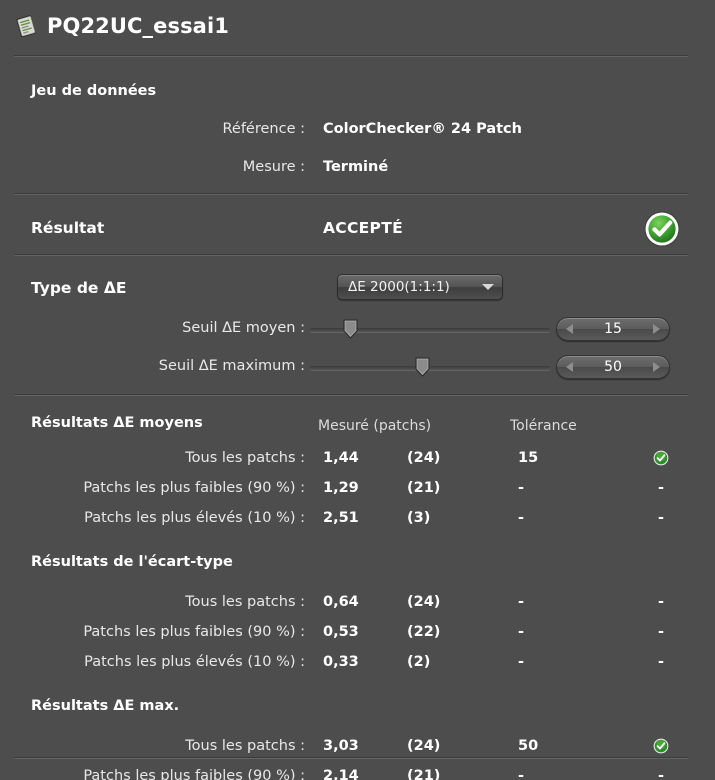 The height and width of the screenshot is (780, 715). What do you see at coordinates (419, 662) in the screenshot?
I see `row-patch-count: (2)` at bounding box center [419, 662].